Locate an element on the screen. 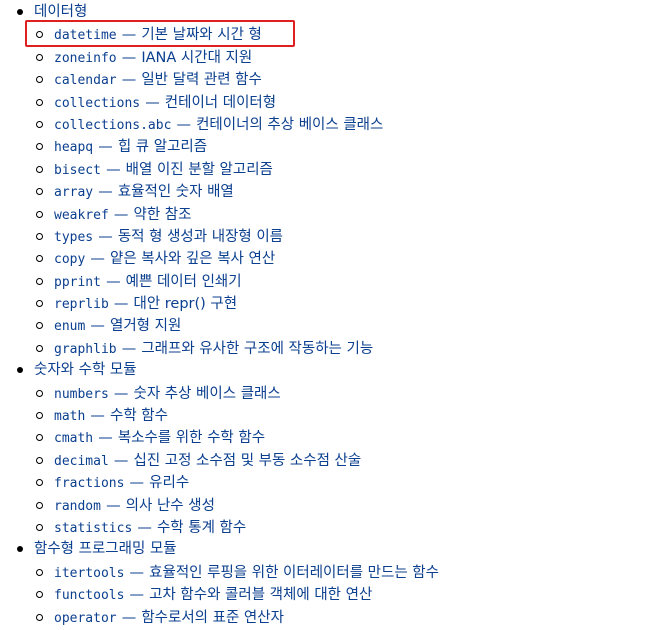  module-description: 일반 달력 관련 함수 is located at coordinates (201, 80).